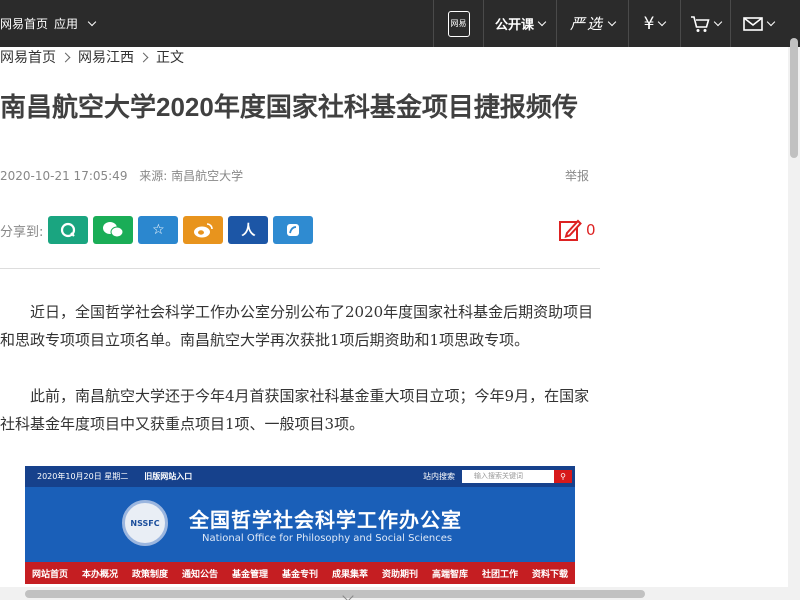 This screenshot has width=800, height=600. I want to click on share-qzone-button, so click(68, 230).